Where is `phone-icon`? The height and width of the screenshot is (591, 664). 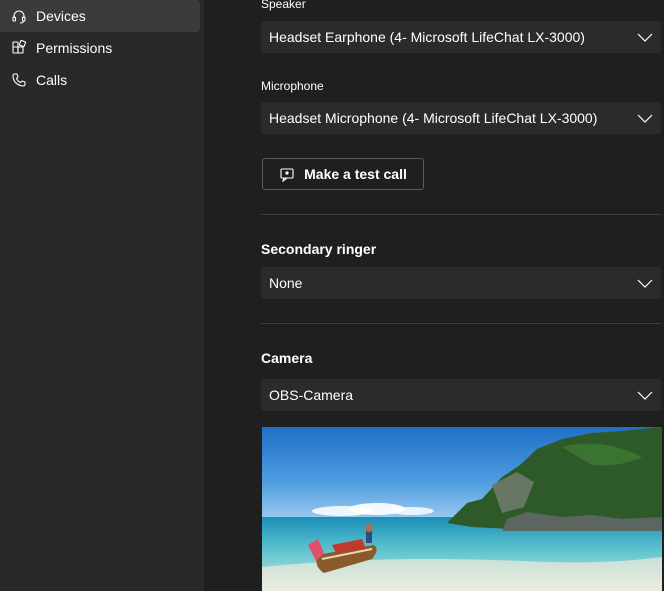
phone-icon is located at coordinates (19, 80).